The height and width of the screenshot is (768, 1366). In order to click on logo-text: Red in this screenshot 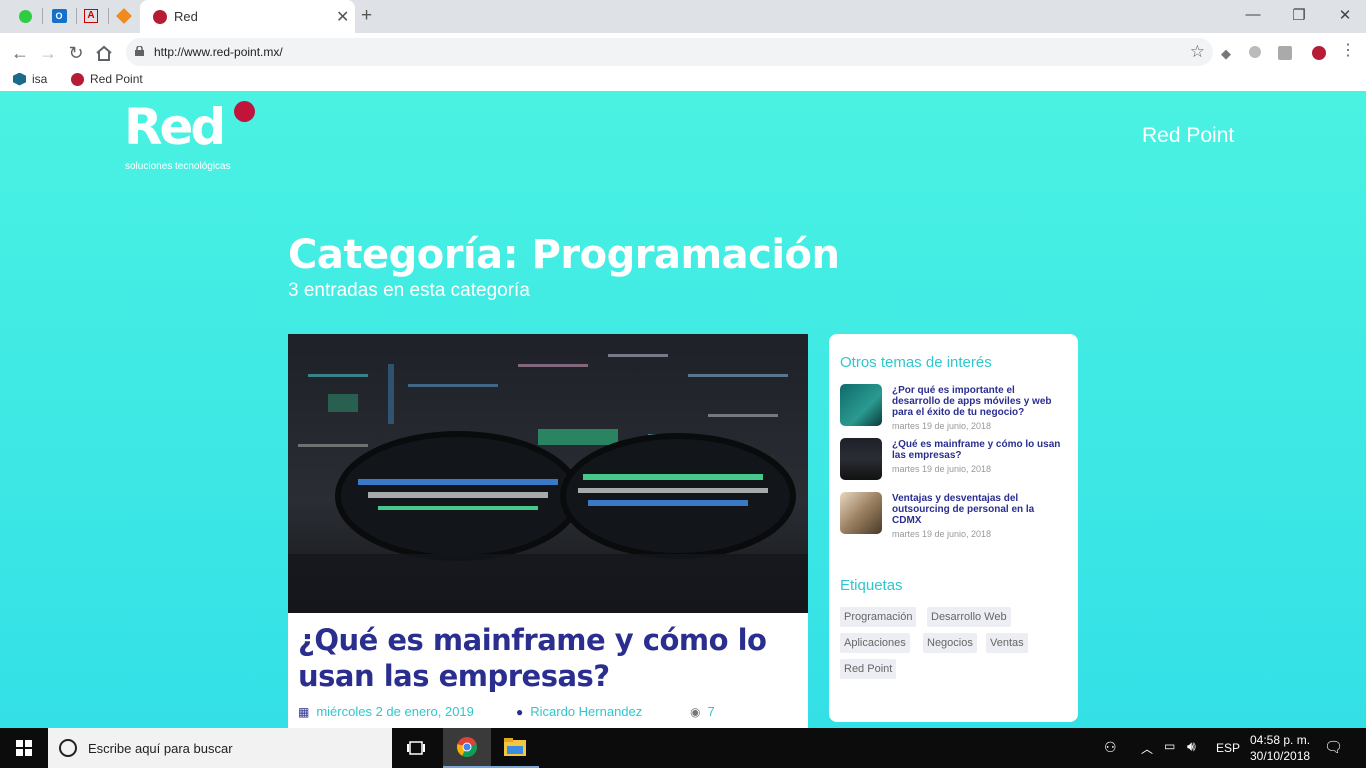, I will do `click(175, 127)`.